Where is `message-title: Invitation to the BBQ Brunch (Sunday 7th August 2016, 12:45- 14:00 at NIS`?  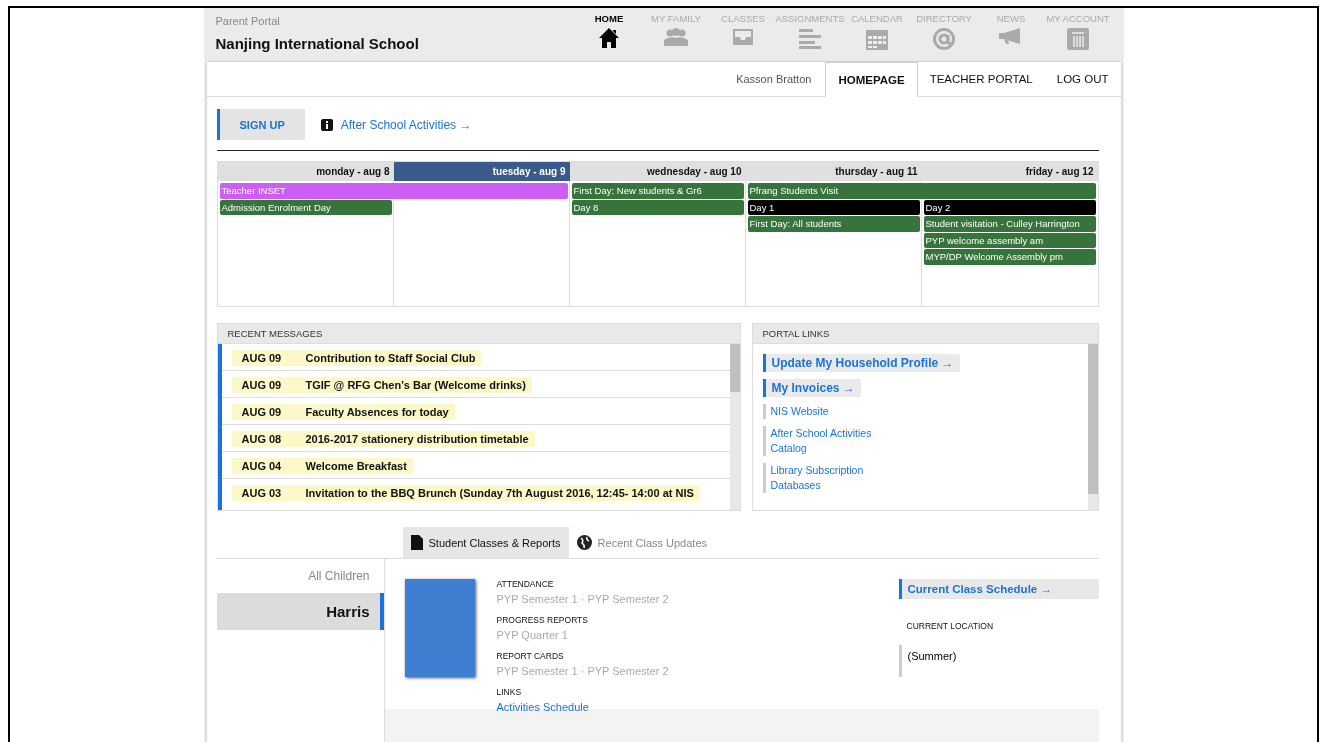 message-title: Invitation to the BBQ Brunch (Sunday 7th August 2016, 12:45- 14:00 at NIS is located at coordinates (499, 493).